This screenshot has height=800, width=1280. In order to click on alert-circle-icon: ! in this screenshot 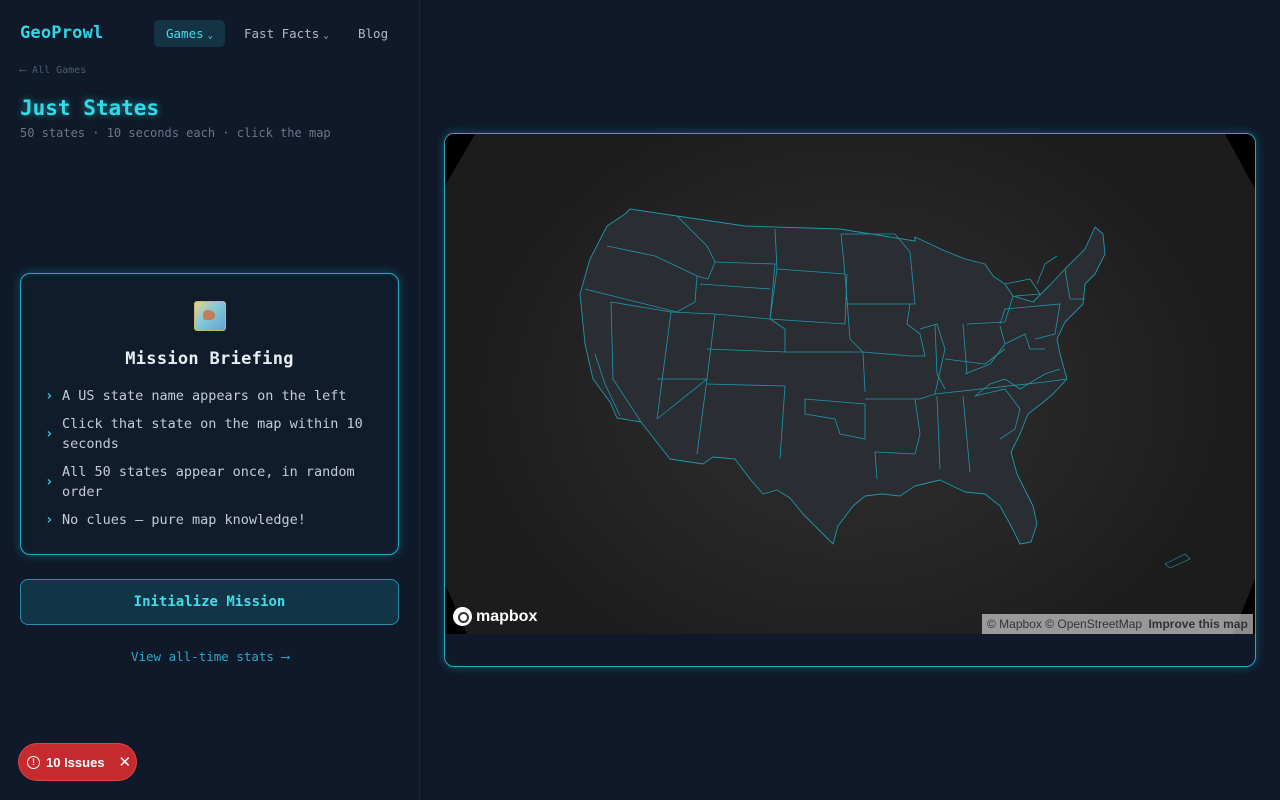, I will do `click(33, 762)`.